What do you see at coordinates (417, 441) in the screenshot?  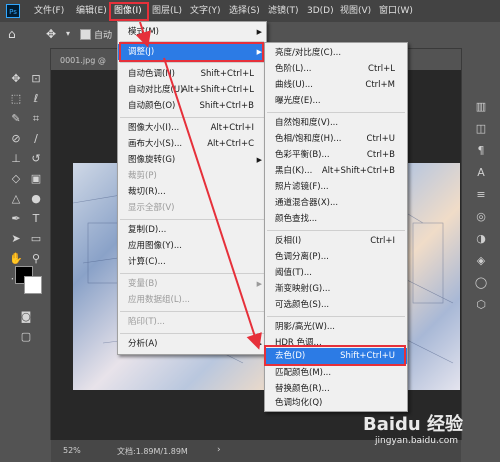 I see `watermark-url: jingyan.baidu.com` at bounding box center [417, 441].